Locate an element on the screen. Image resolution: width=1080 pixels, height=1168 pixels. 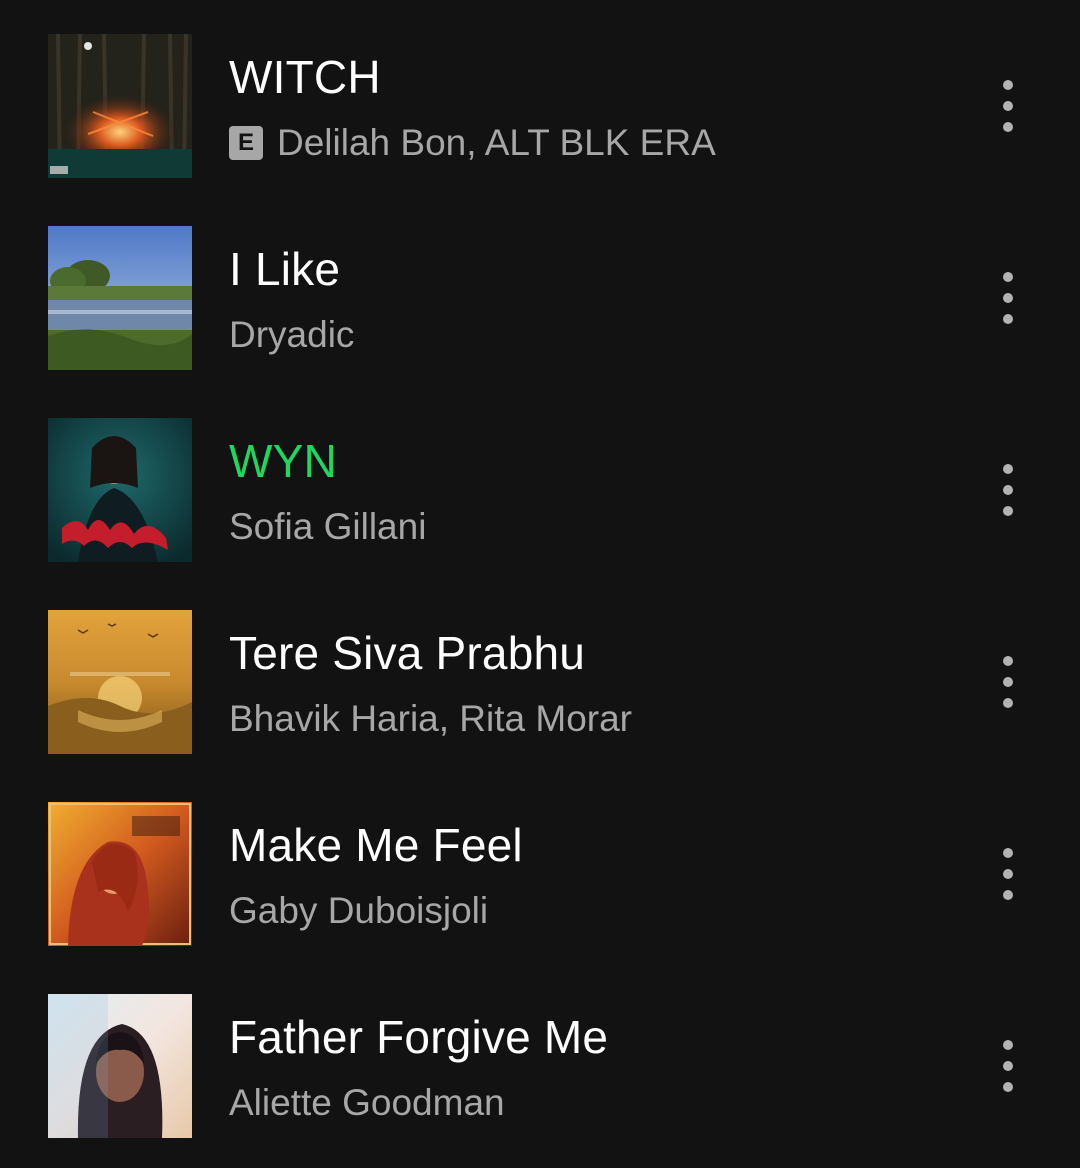
track-title: Tere Siva Prabhu is located at coordinates (407, 653).